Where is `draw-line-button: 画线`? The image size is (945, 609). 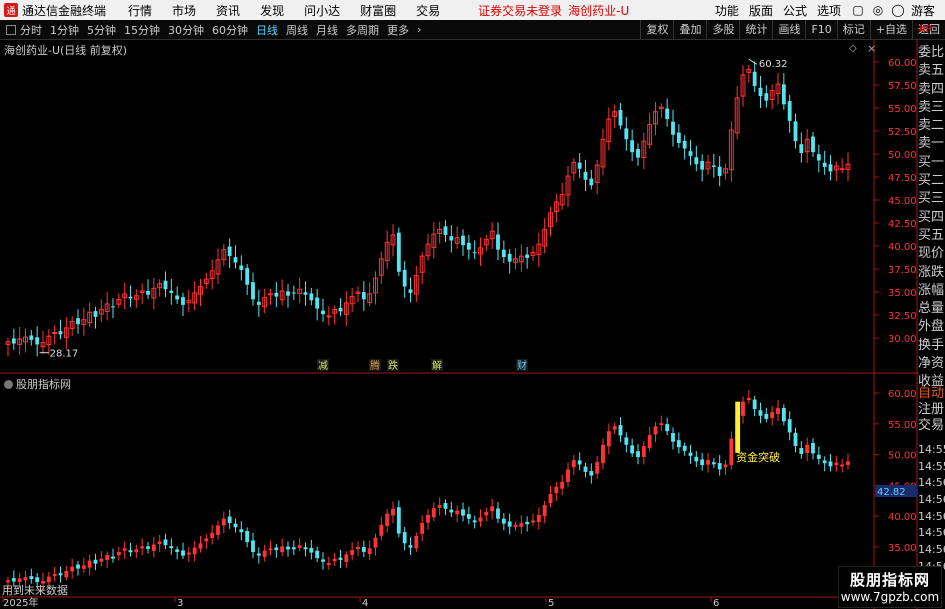
draw-line-button: 画线 is located at coordinates (788, 30).